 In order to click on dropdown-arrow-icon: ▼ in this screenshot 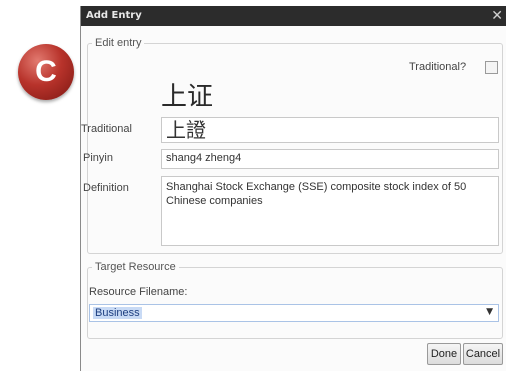, I will do `click(489, 312)`.